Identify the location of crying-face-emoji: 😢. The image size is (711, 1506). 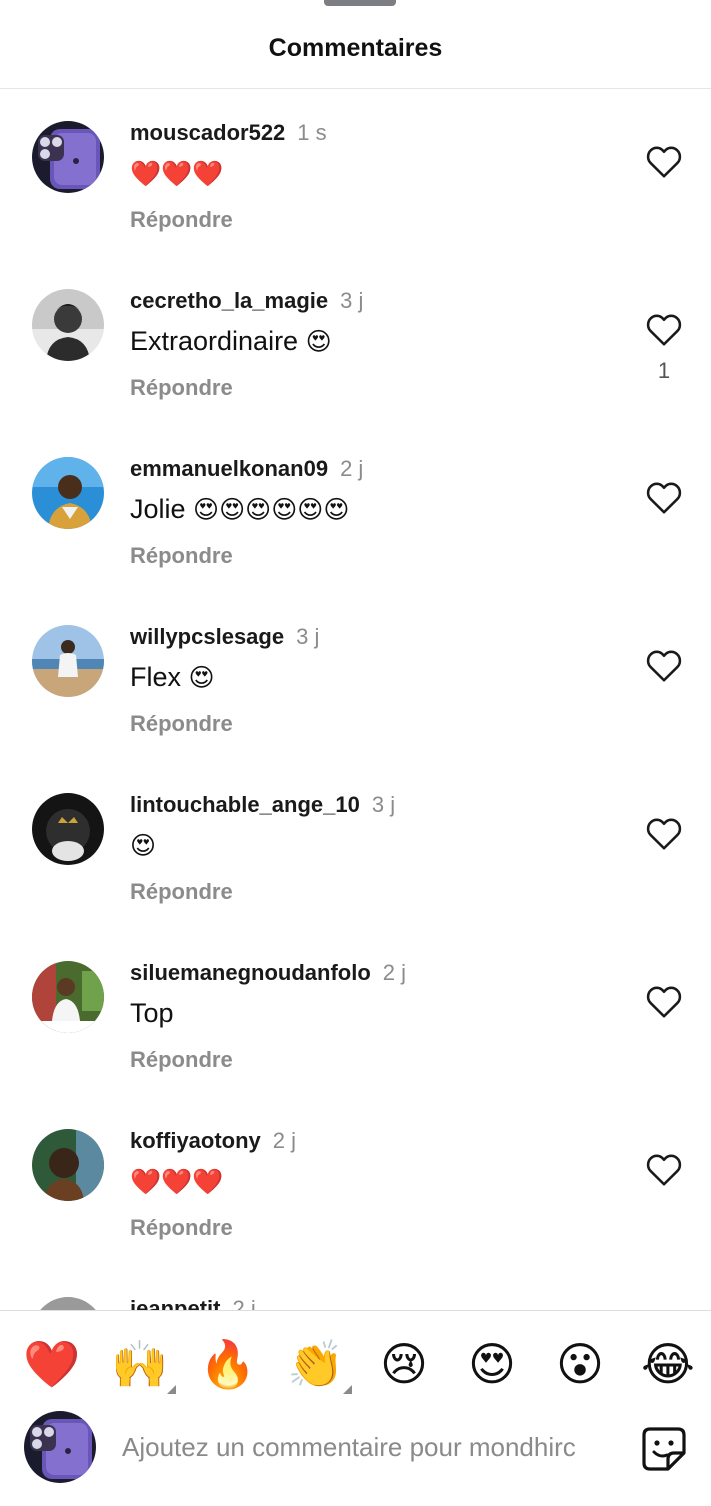
(404, 1364).